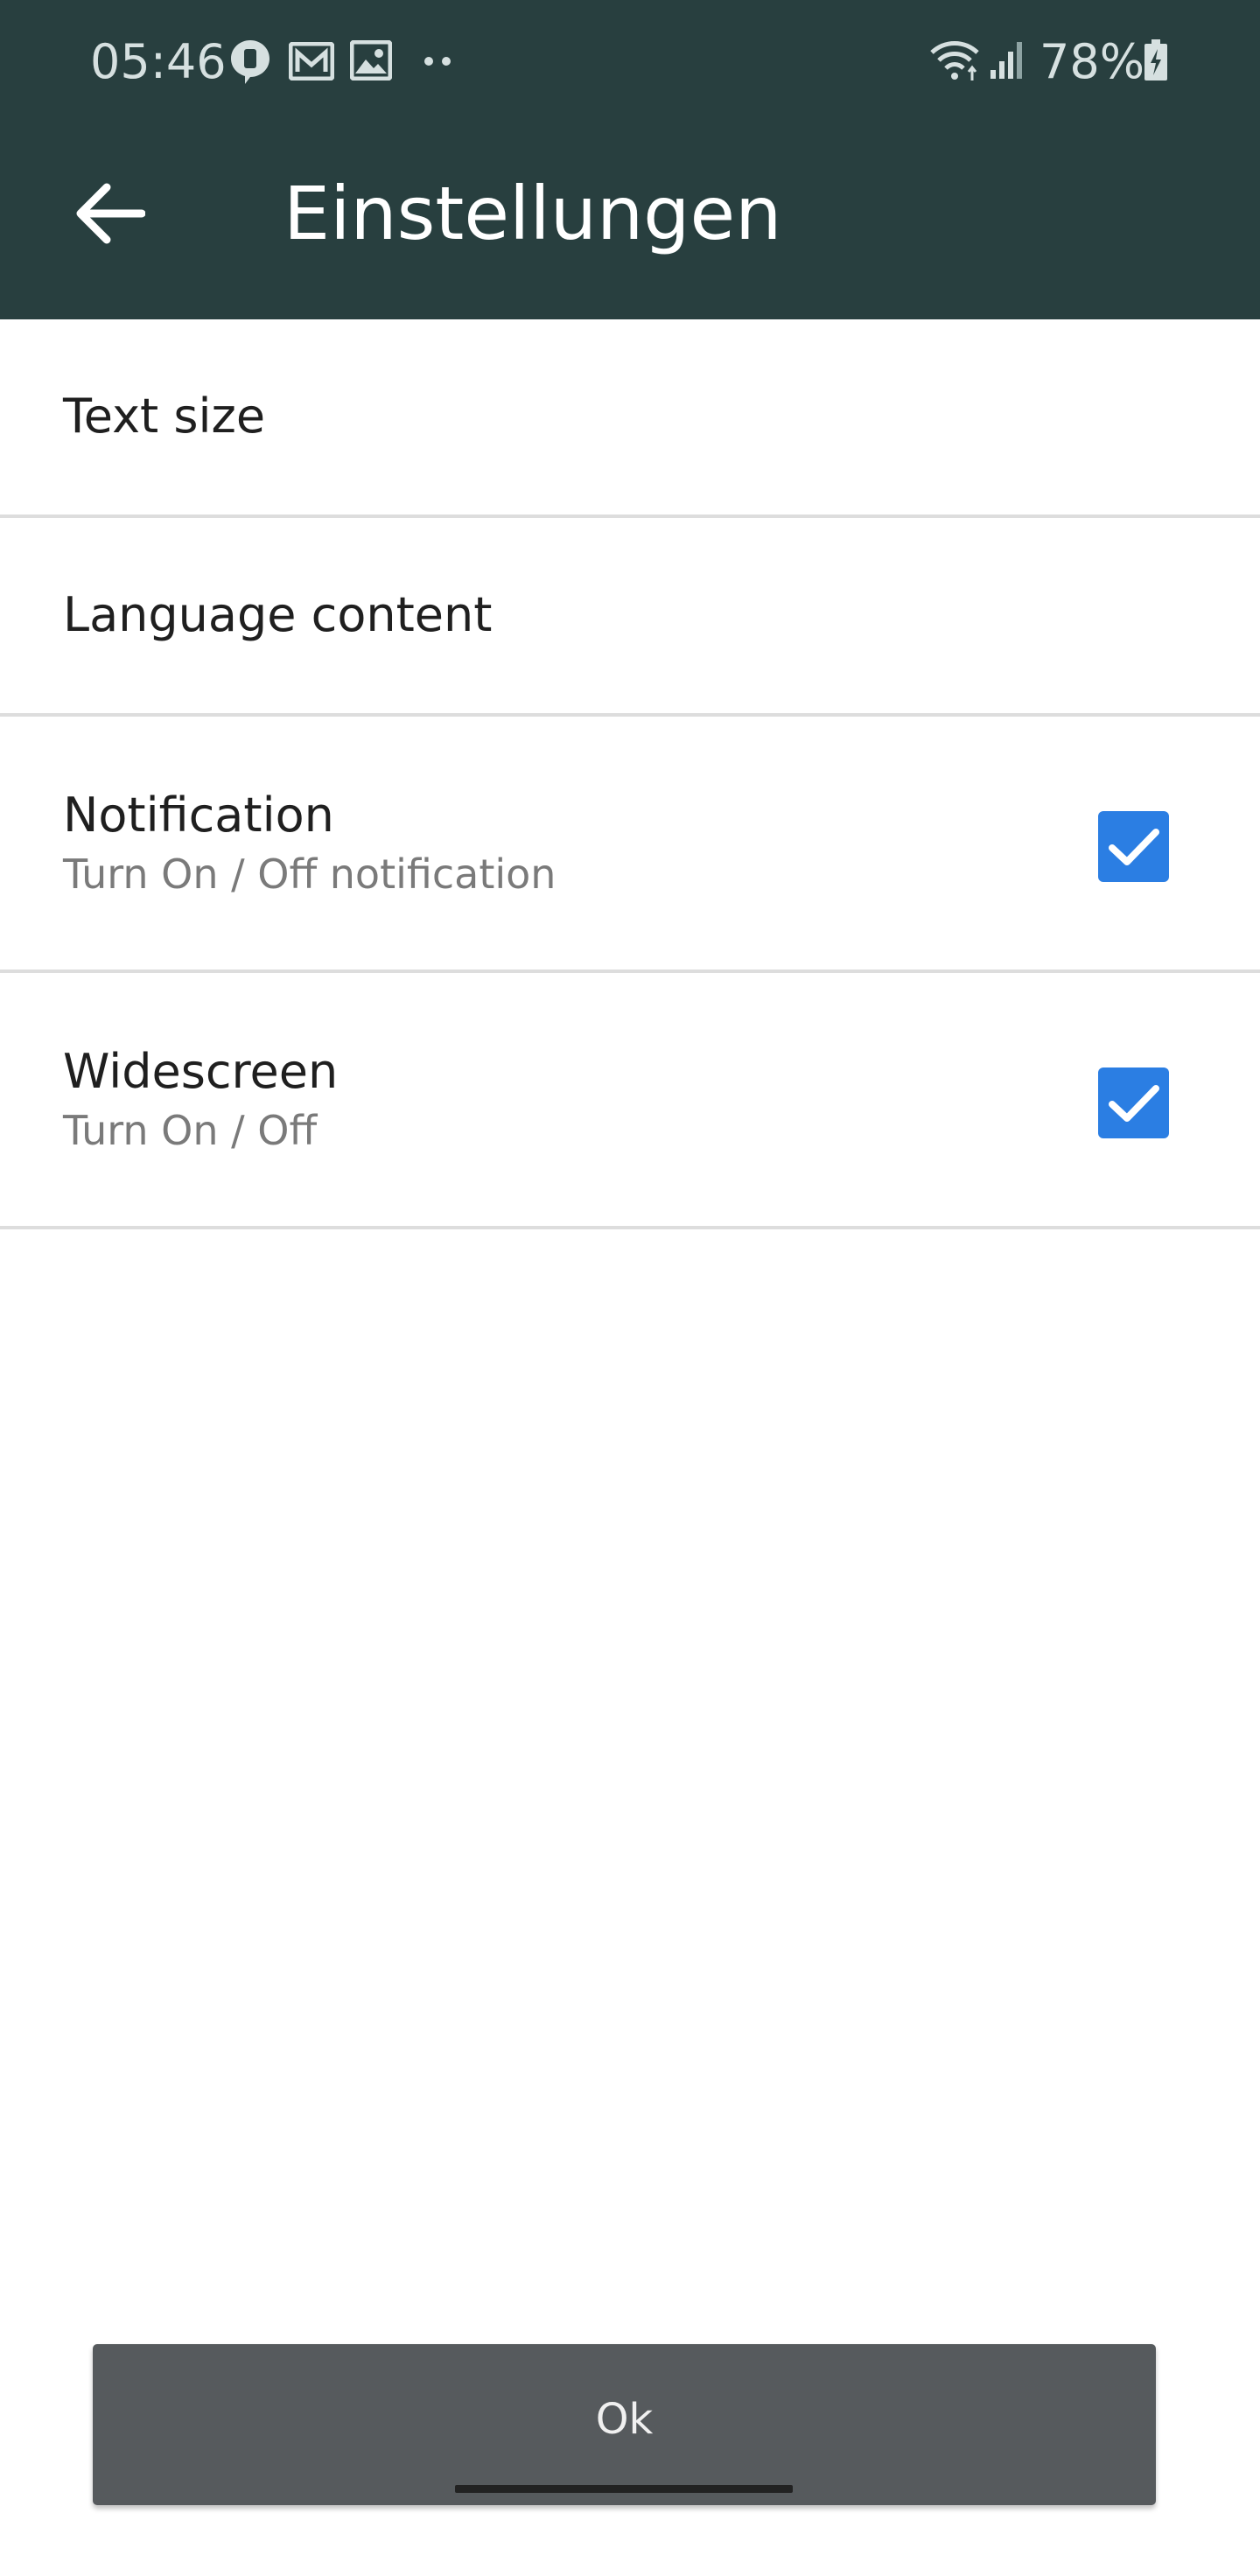 The image size is (1260, 2576). What do you see at coordinates (190, 1130) in the screenshot?
I see `setting-subtitle: Turn On / Off` at bounding box center [190, 1130].